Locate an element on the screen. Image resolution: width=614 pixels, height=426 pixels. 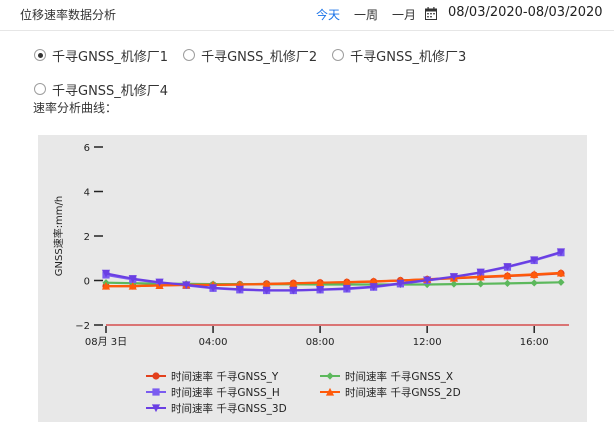
x-tick-label: 08:00 is located at coordinates (320, 342).